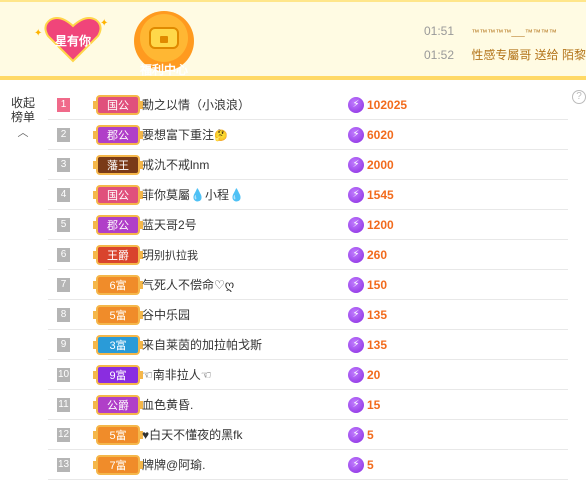  I want to click on rank-number: 5, so click(63, 225).